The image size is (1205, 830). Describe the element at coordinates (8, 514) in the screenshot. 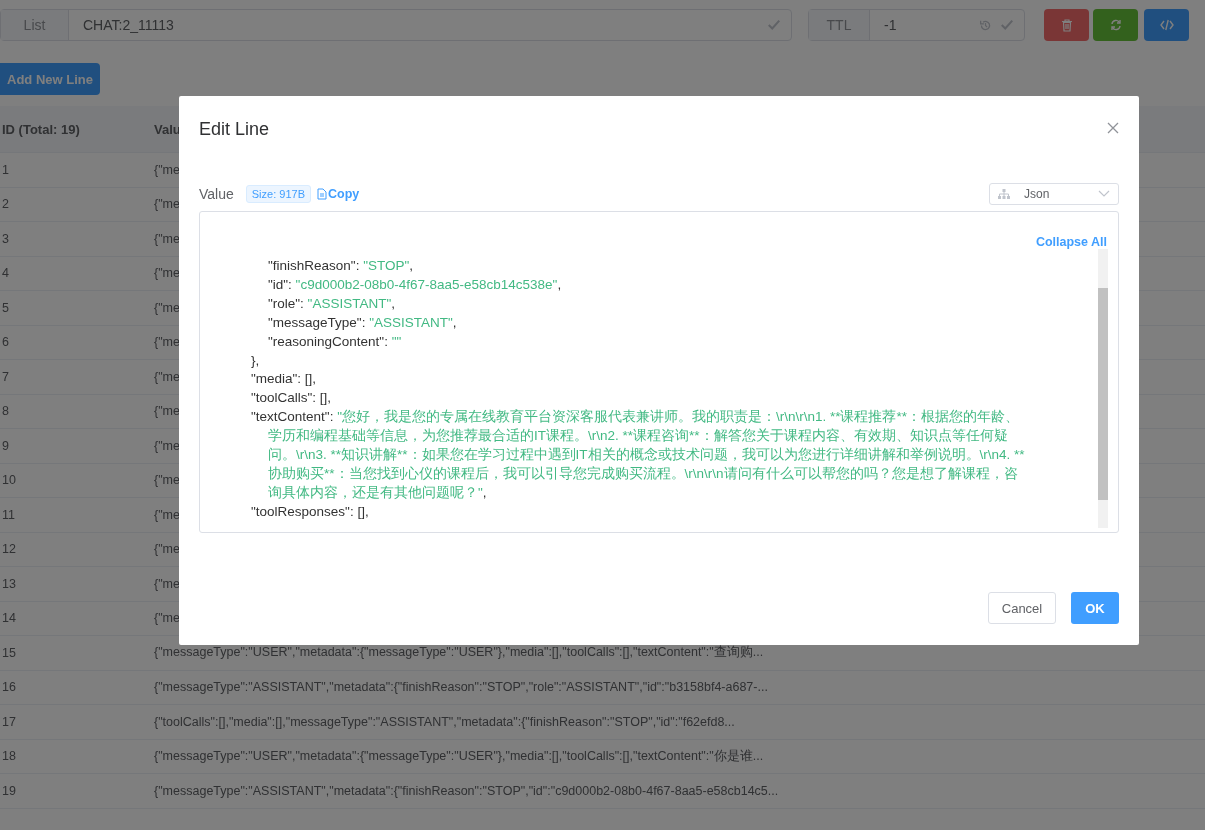

I see `row-id: 11` at that location.